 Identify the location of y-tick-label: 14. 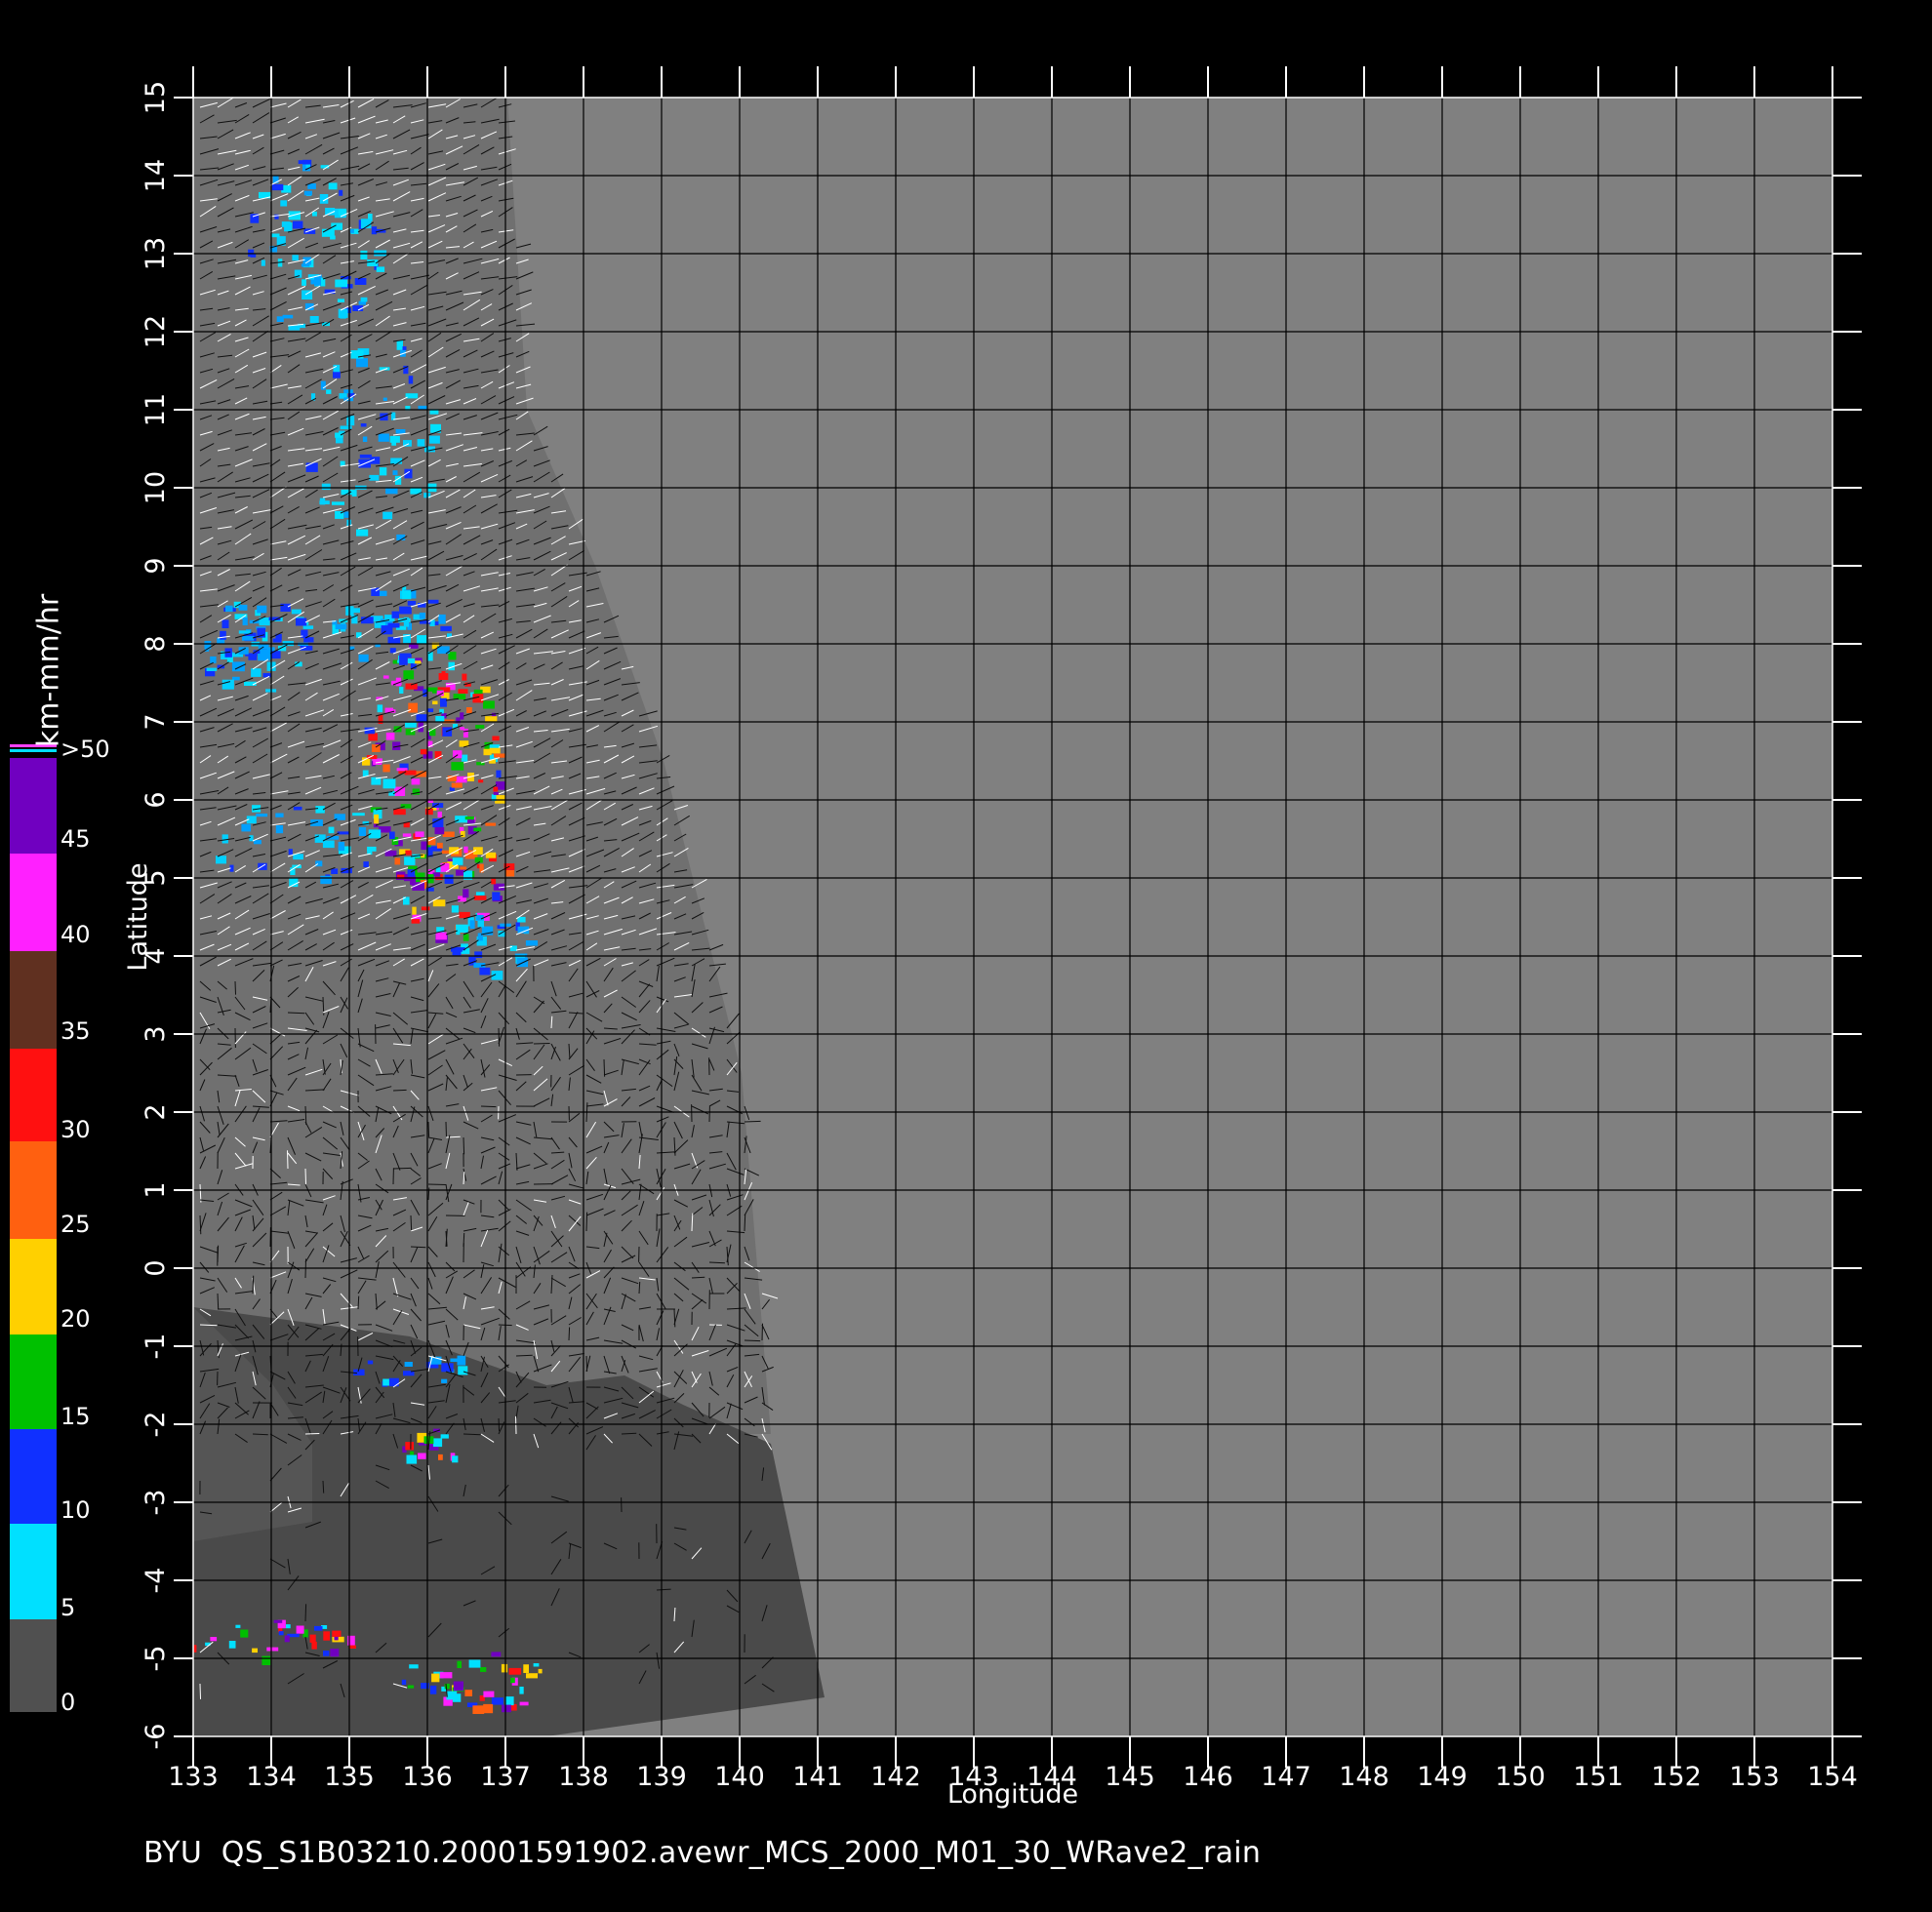
(156, 175).